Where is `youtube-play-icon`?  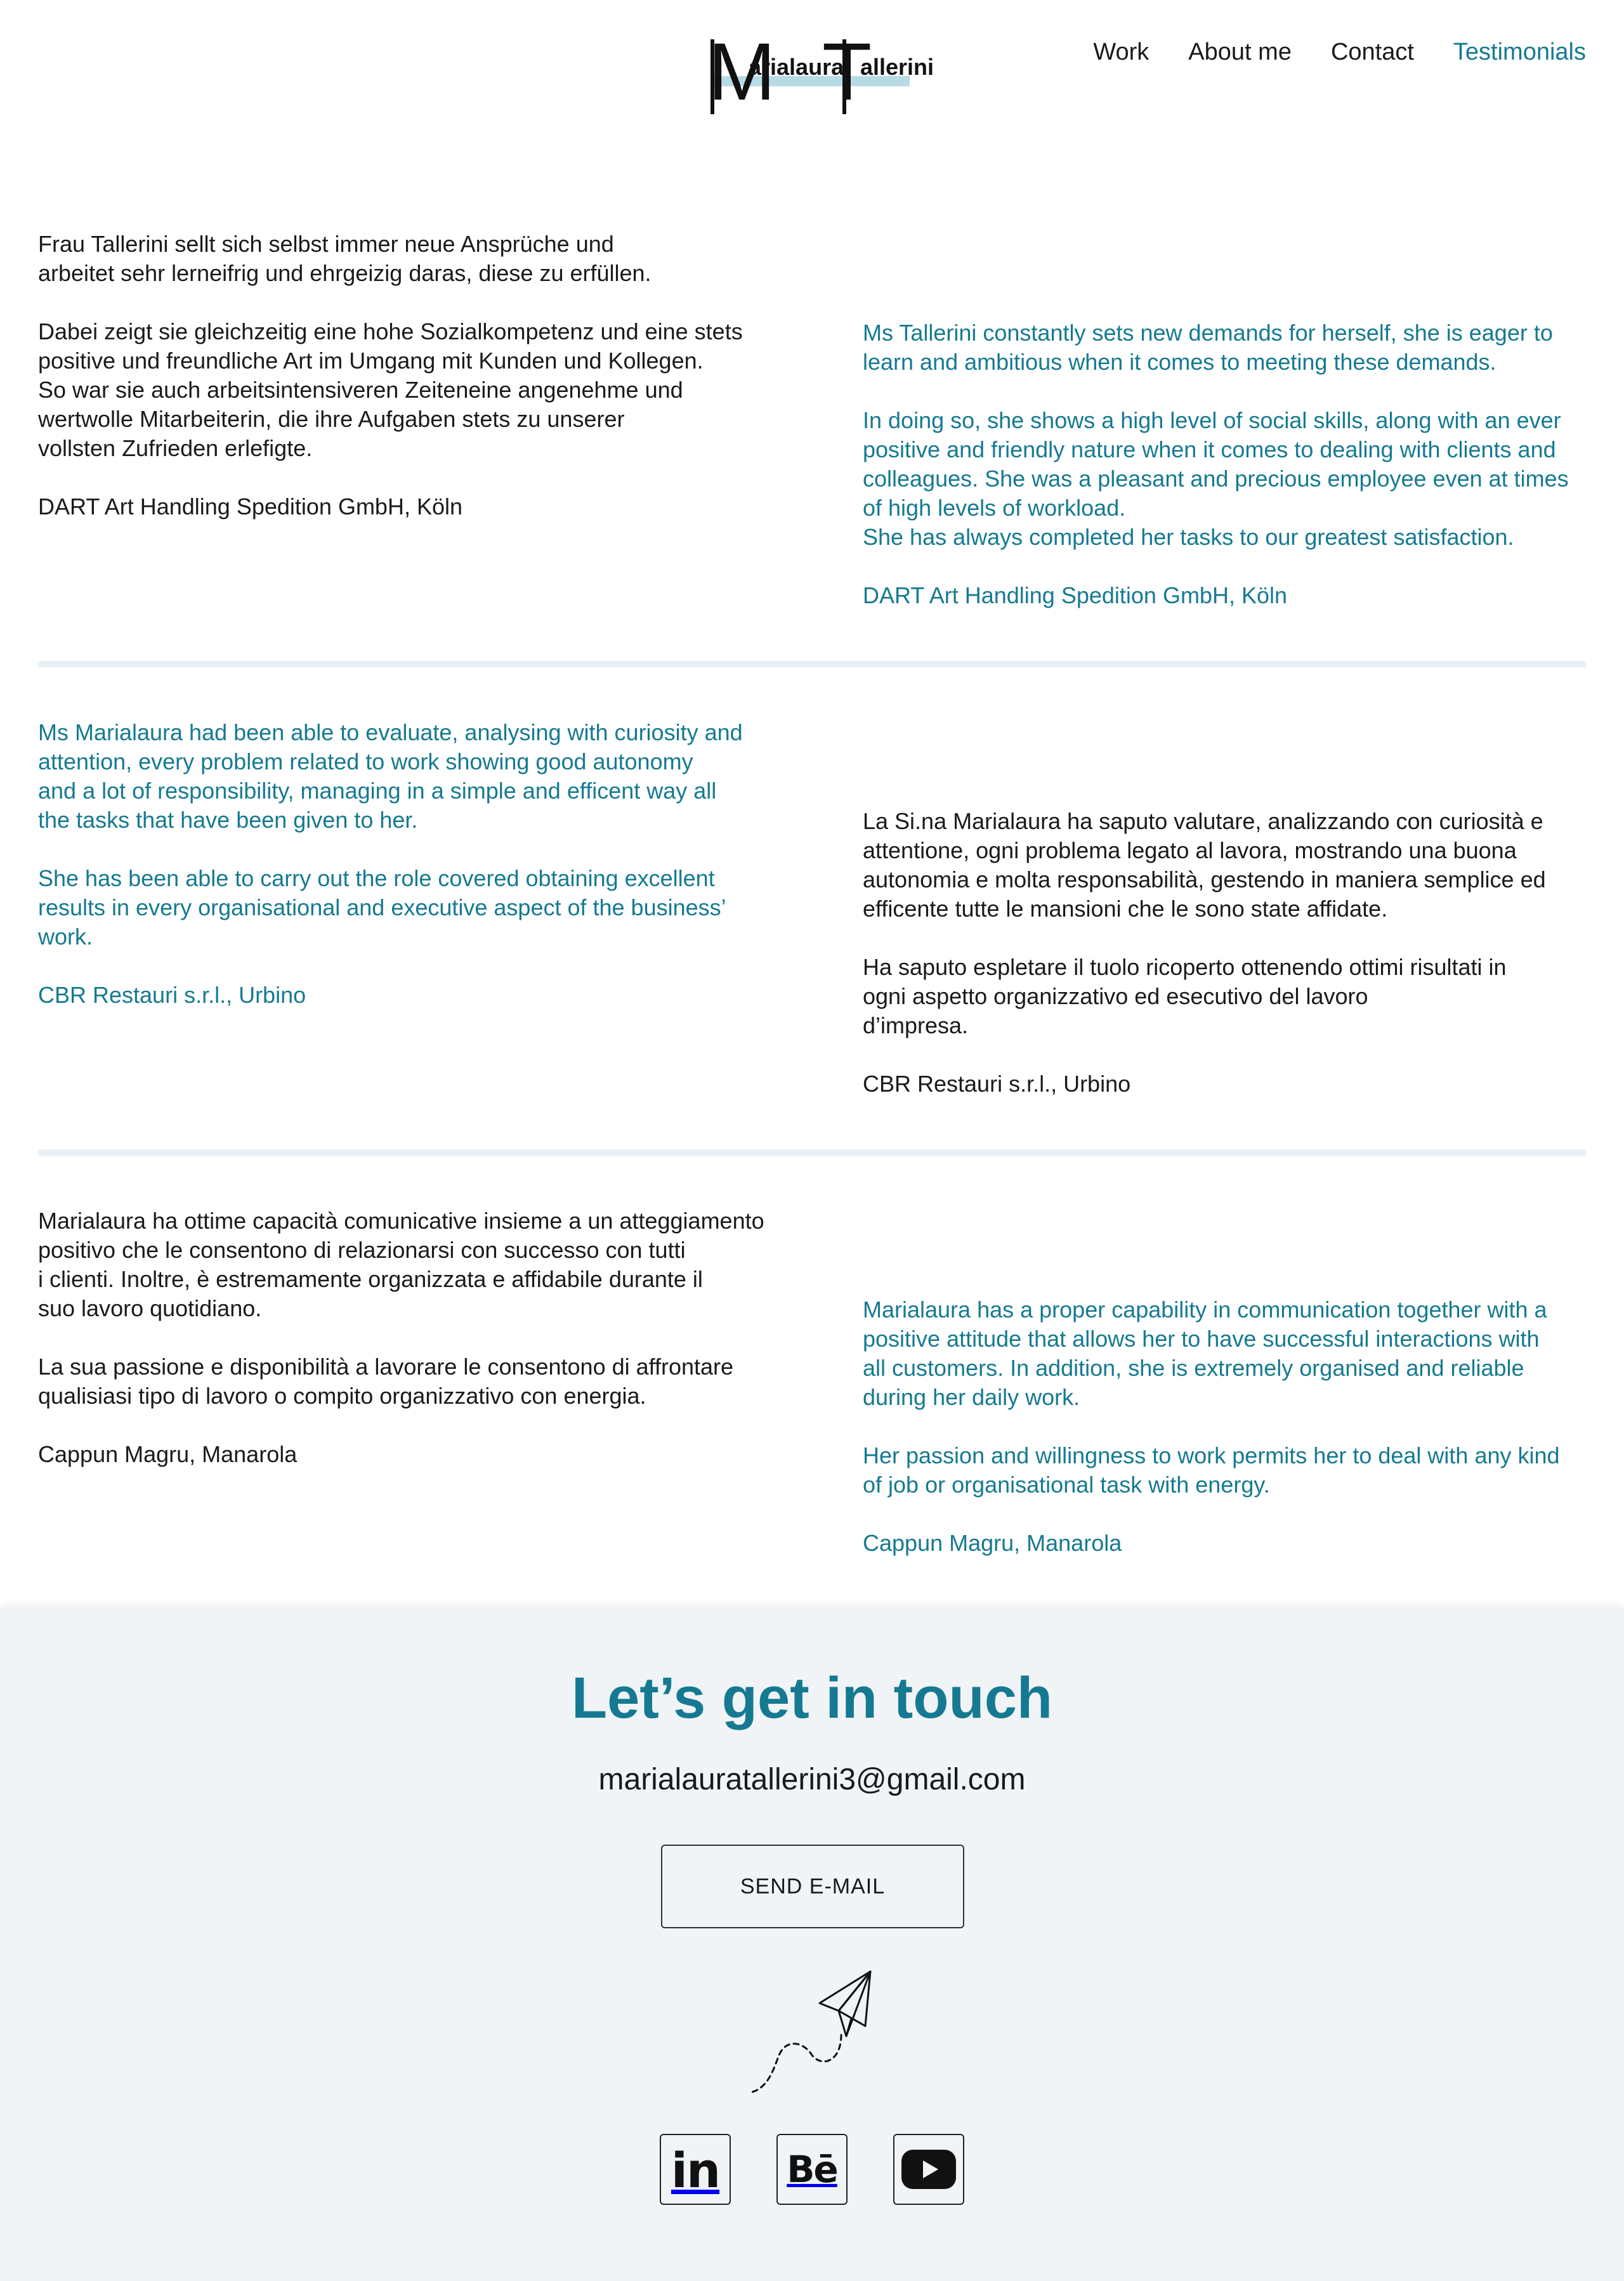
youtube-play-icon is located at coordinates (929, 2170).